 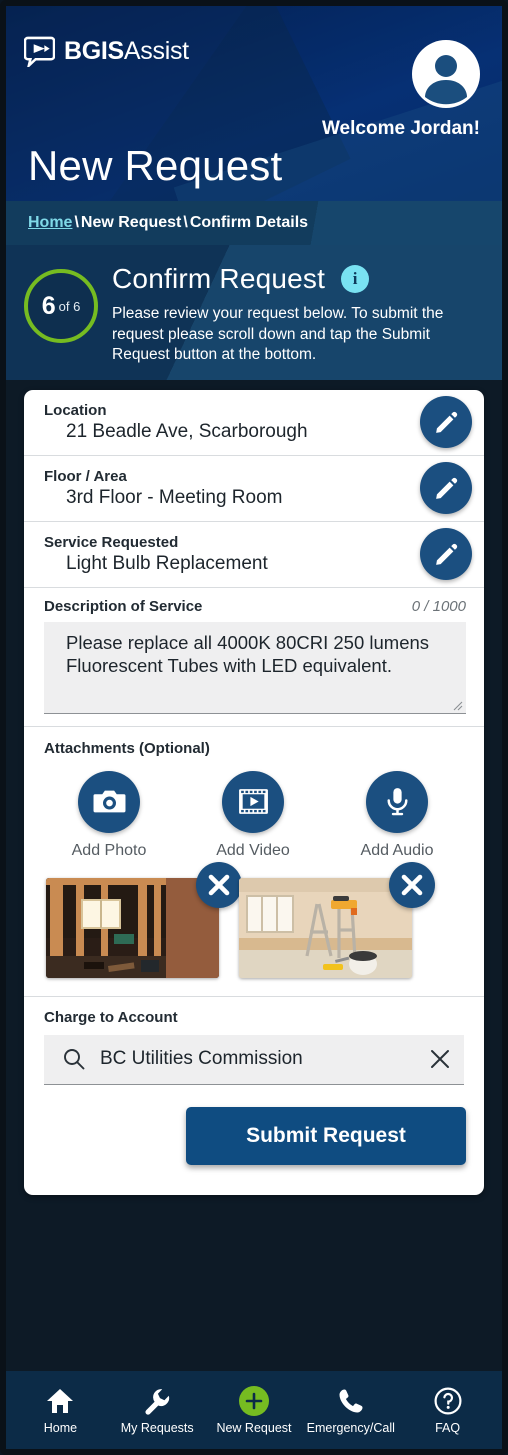 I want to click on edit-location-button, so click(x=446, y=422).